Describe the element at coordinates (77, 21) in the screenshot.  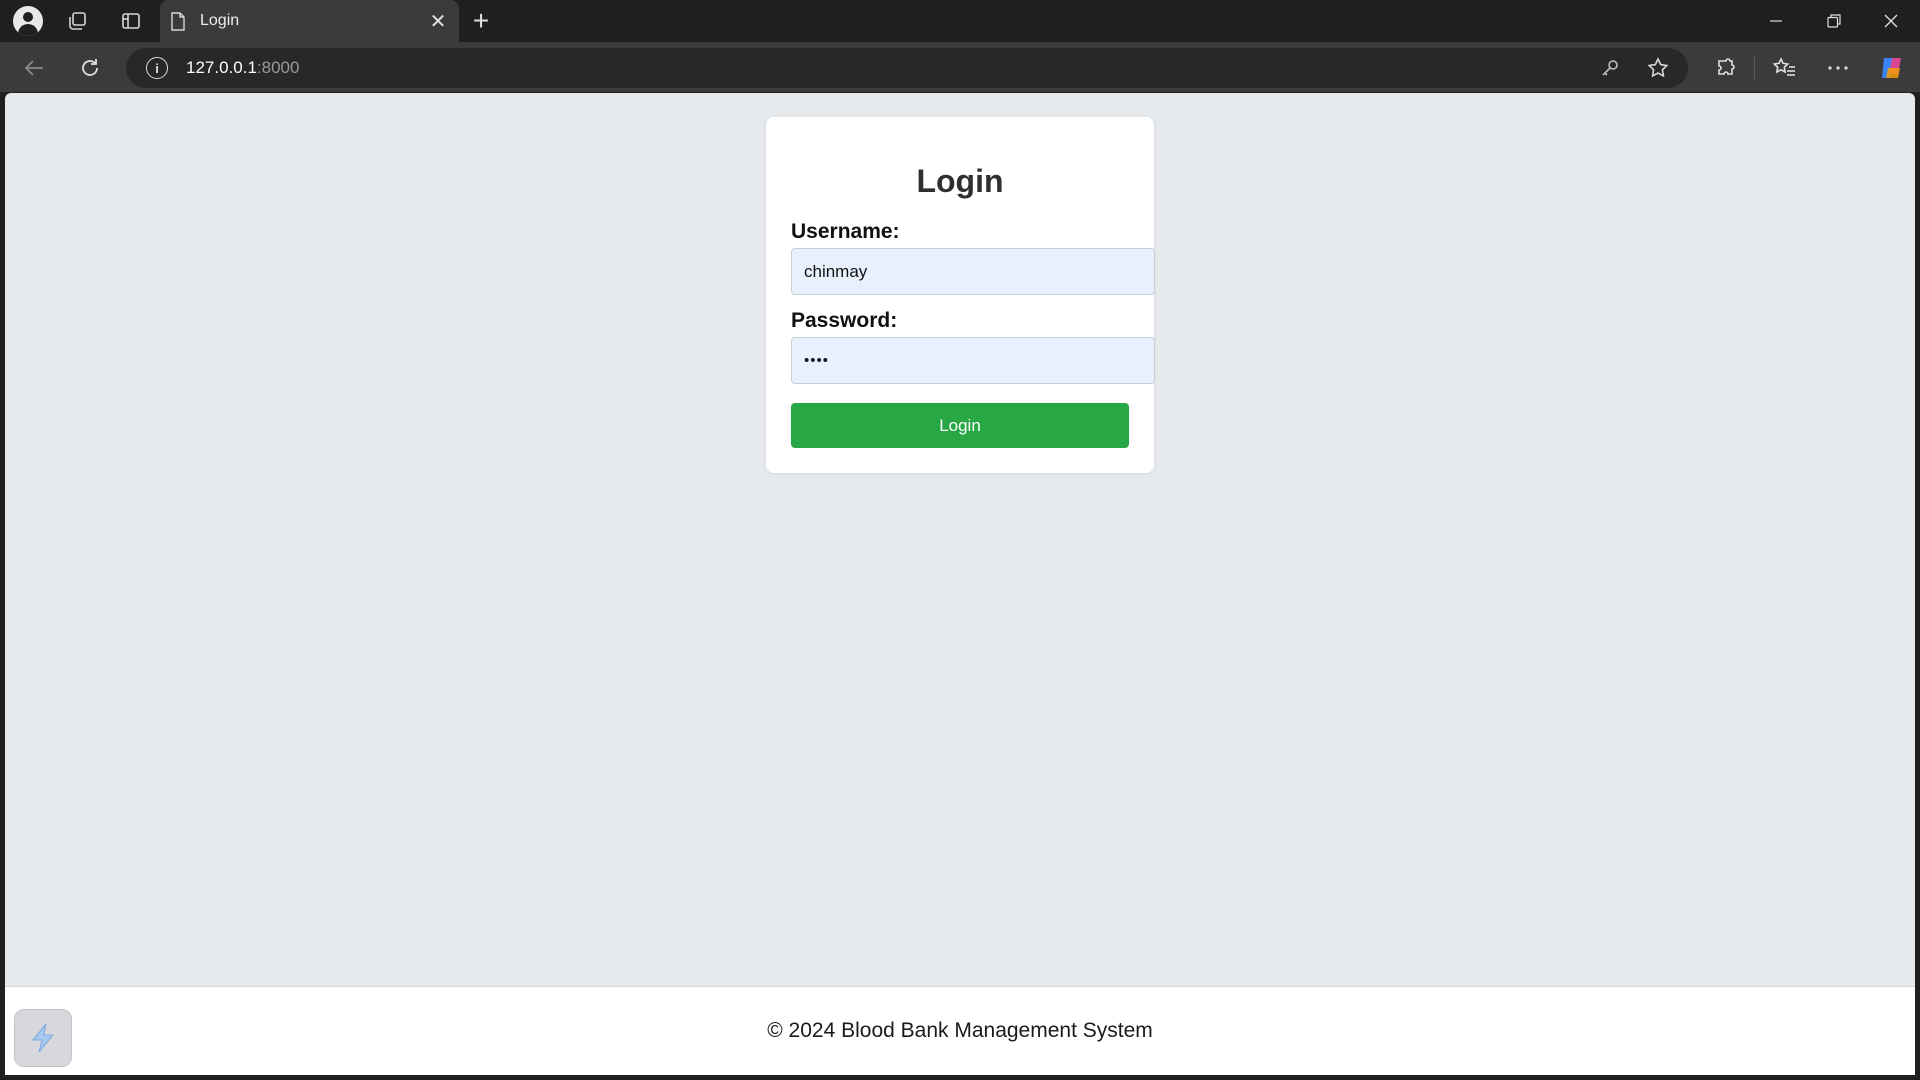
I see `workspaces-icon` at that location.